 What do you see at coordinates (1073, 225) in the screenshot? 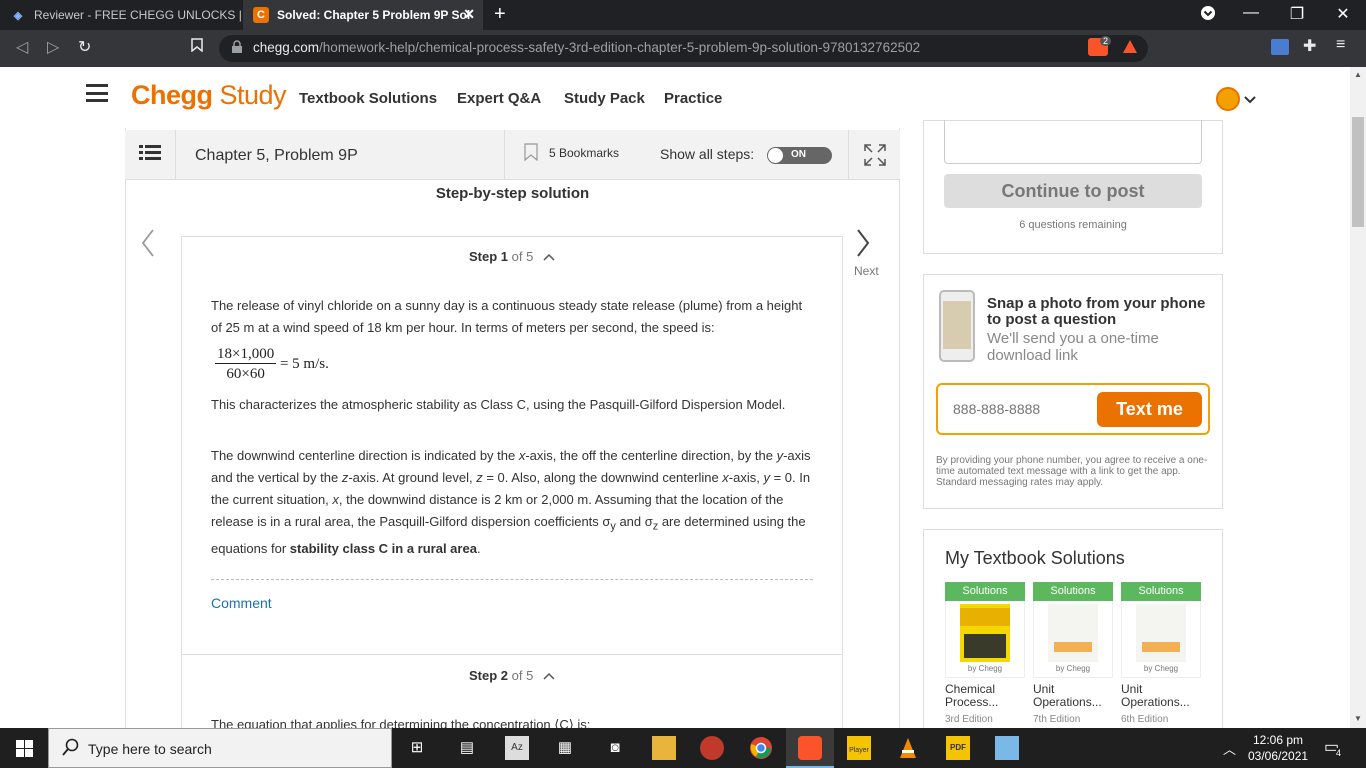
I see `questions-remaining: 6 questions remaining` at bounding box center [1073, 225].